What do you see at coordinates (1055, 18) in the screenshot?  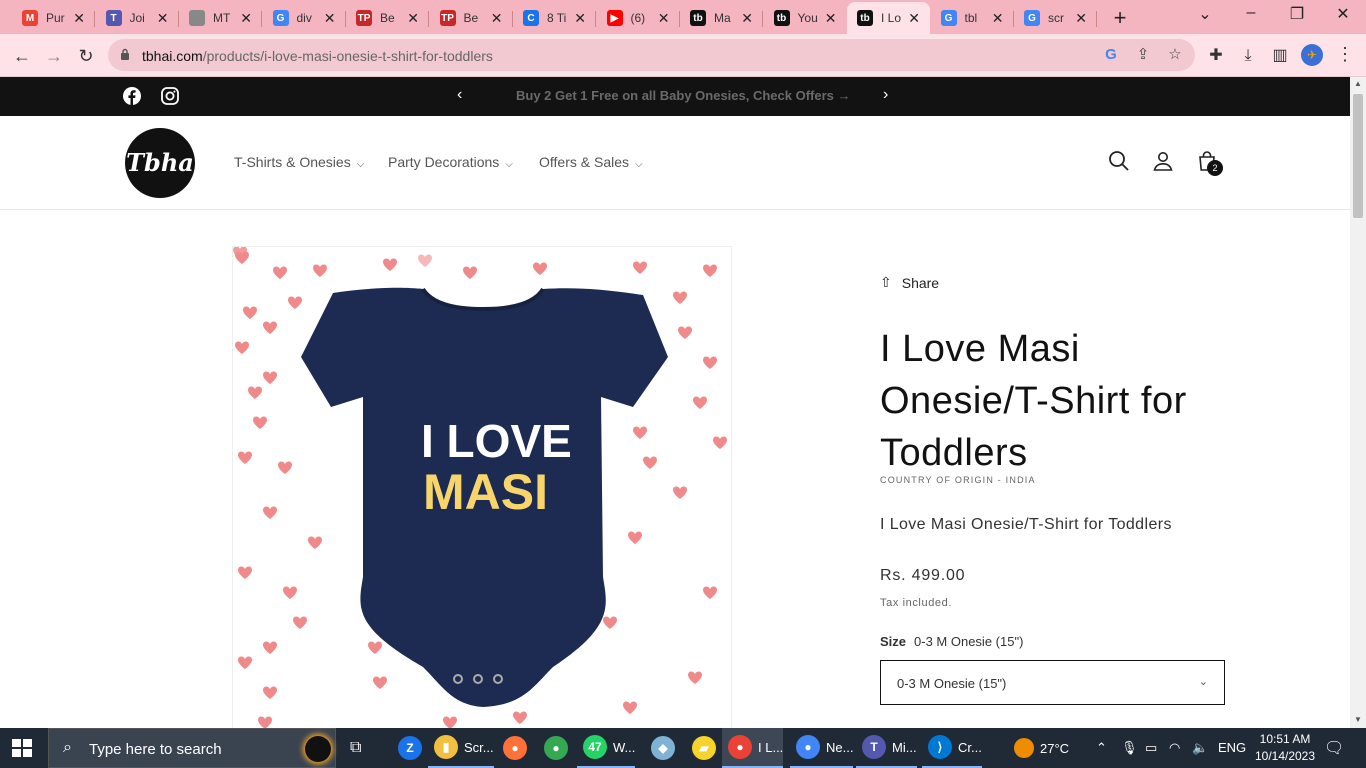 I see `browser-tab: Gscr ✕` at bounding box center [1055, 18].